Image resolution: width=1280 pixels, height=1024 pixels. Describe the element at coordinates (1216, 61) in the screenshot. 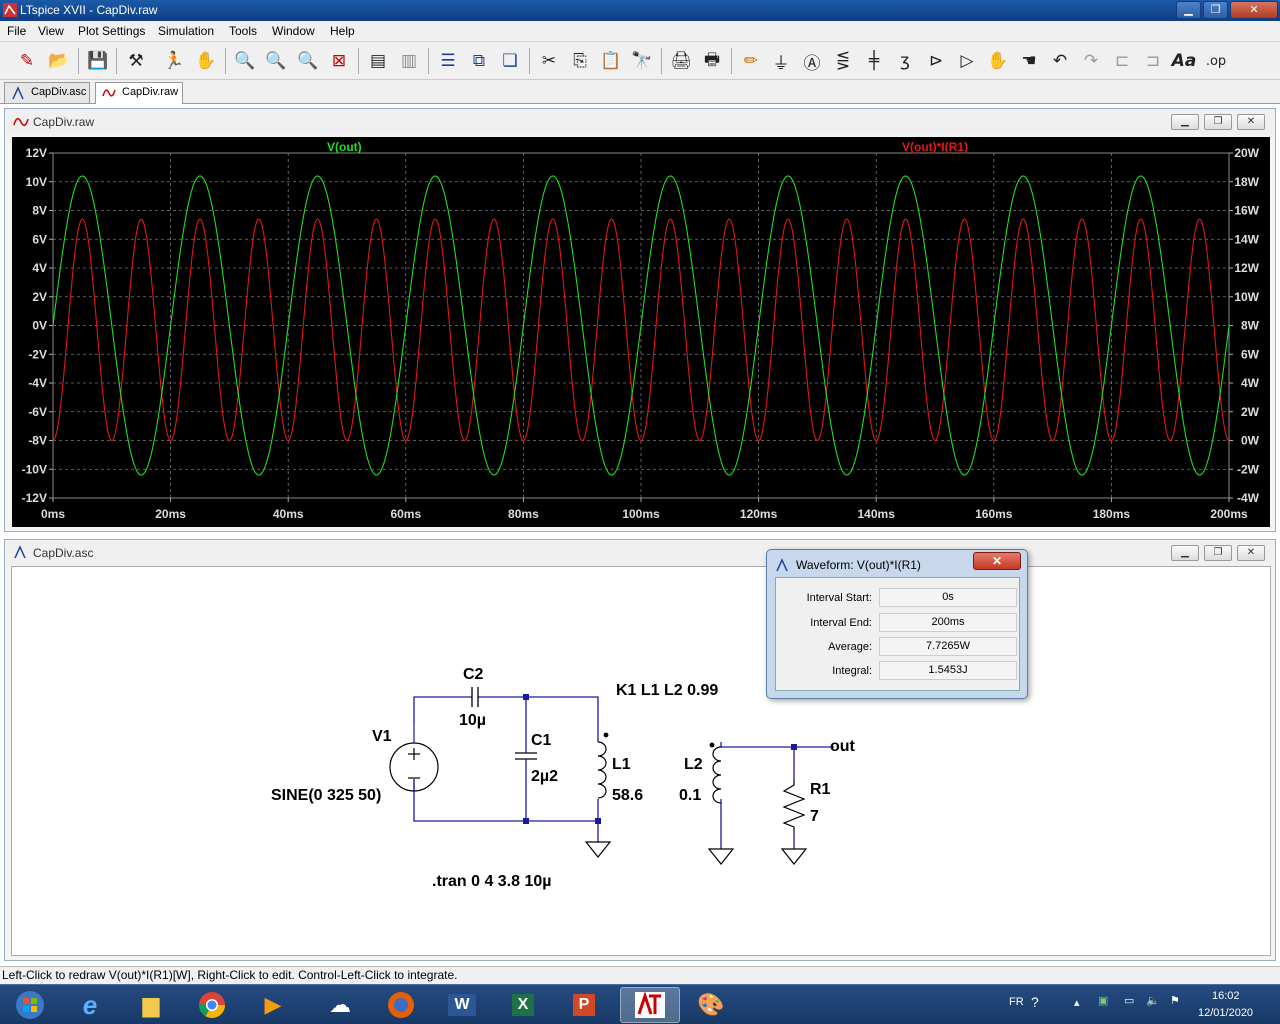

I see `spice-directive-icon: .op` at that location.